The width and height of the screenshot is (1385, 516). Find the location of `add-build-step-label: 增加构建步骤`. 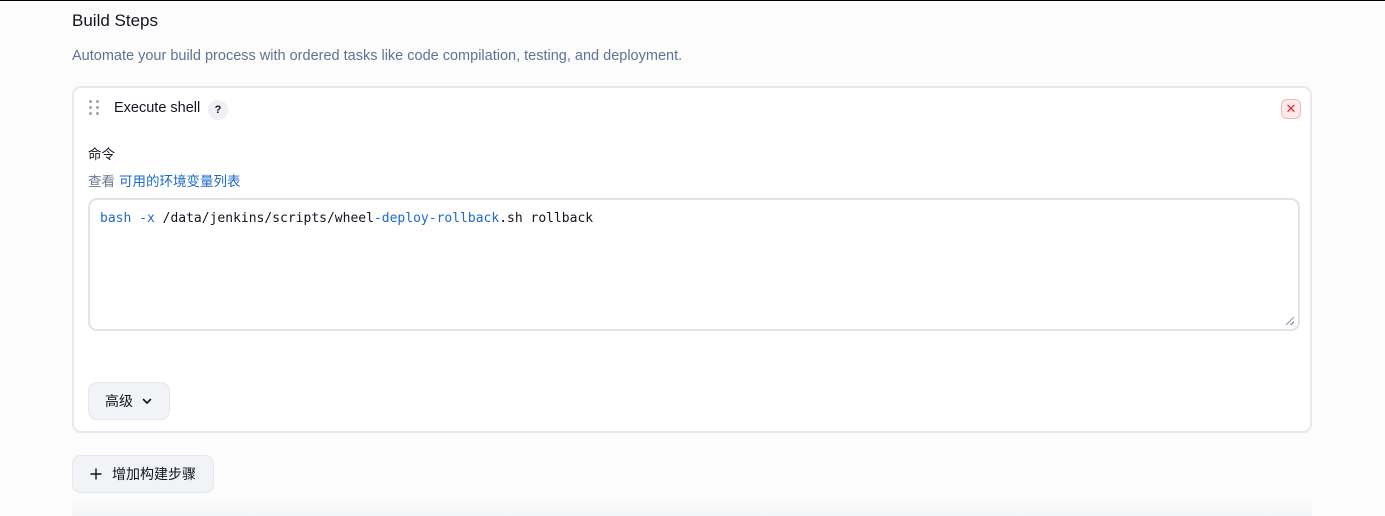

add-build-step-label: 增加构建步骤 is located at coordinates (154, 474).